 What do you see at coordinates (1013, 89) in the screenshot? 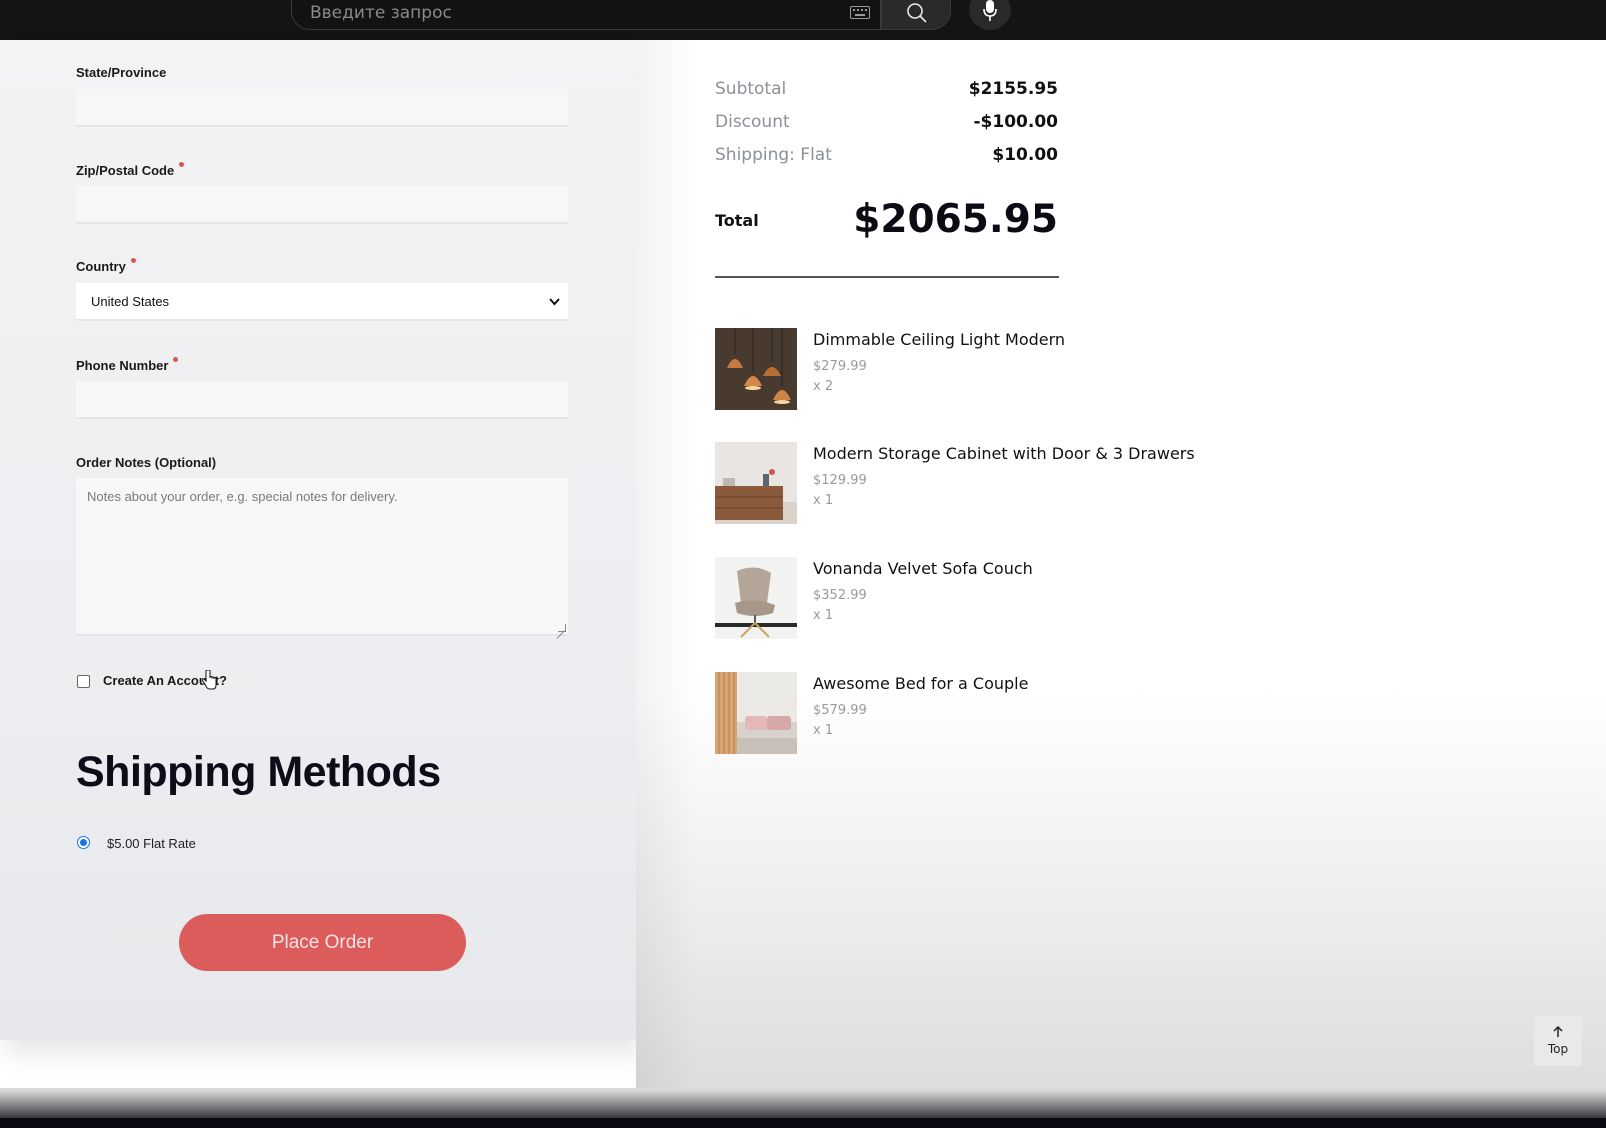
I see `subtotal-value: $2155.95` at bounding box center [1013, 89].